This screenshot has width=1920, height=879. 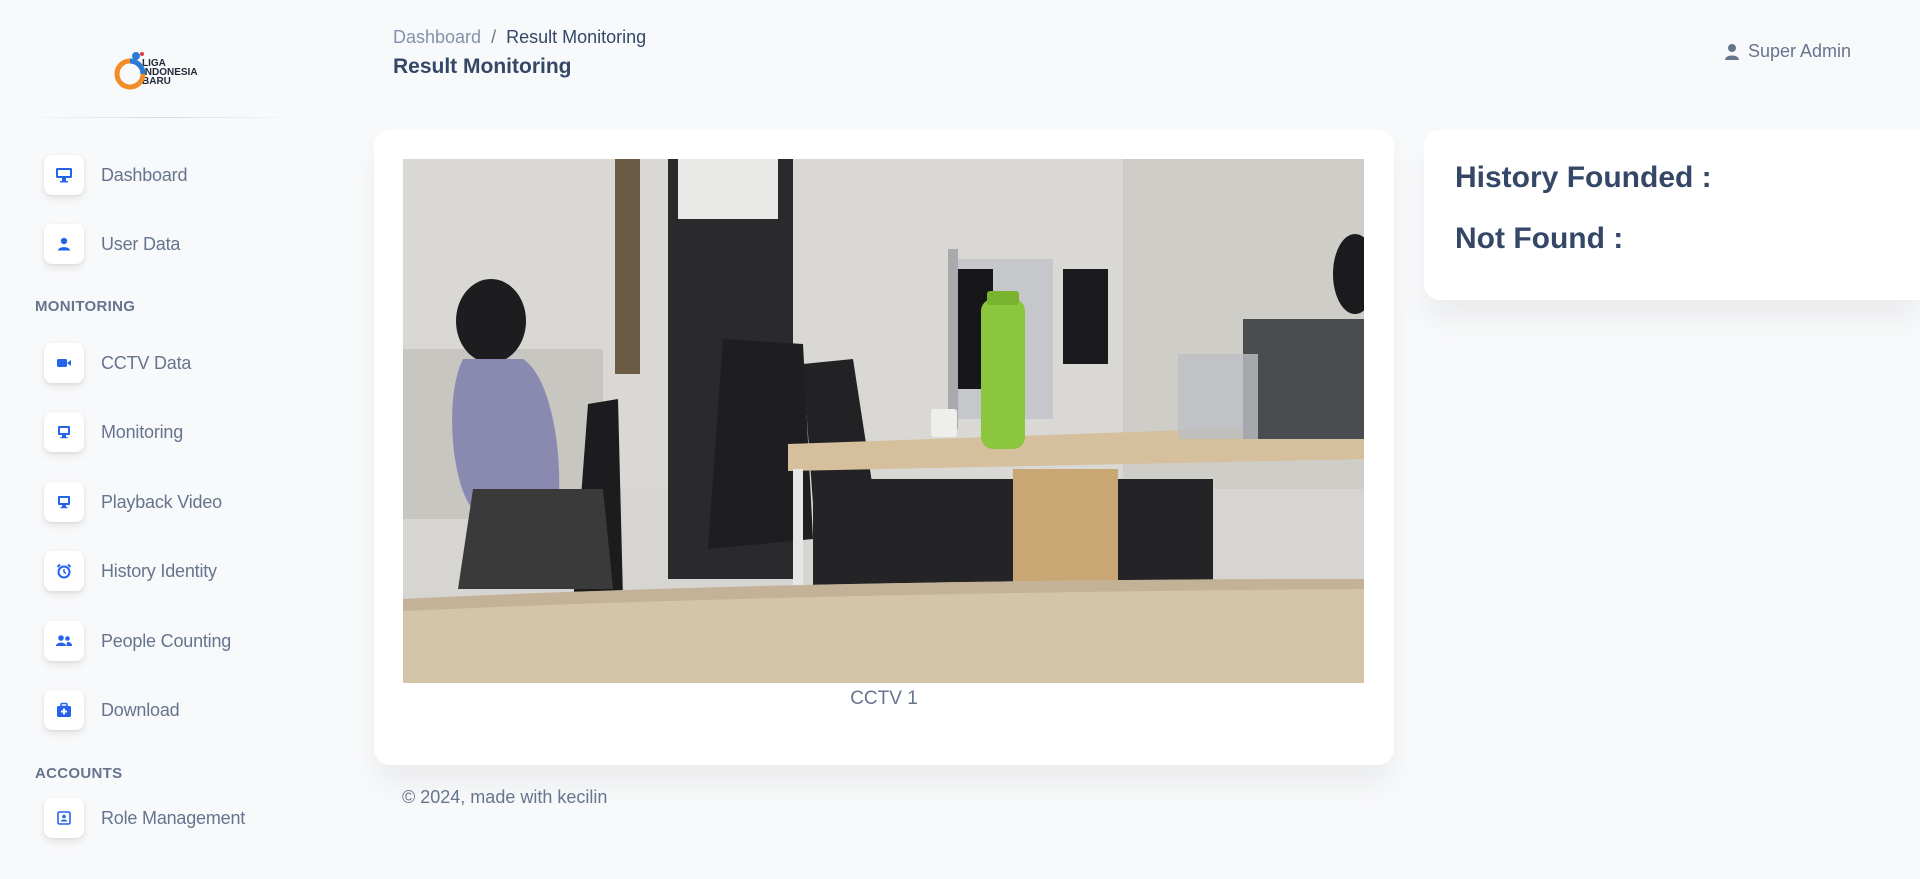 I want to click on sidebar-item-dashboard: Dashboard, so click(x=115, y=175).